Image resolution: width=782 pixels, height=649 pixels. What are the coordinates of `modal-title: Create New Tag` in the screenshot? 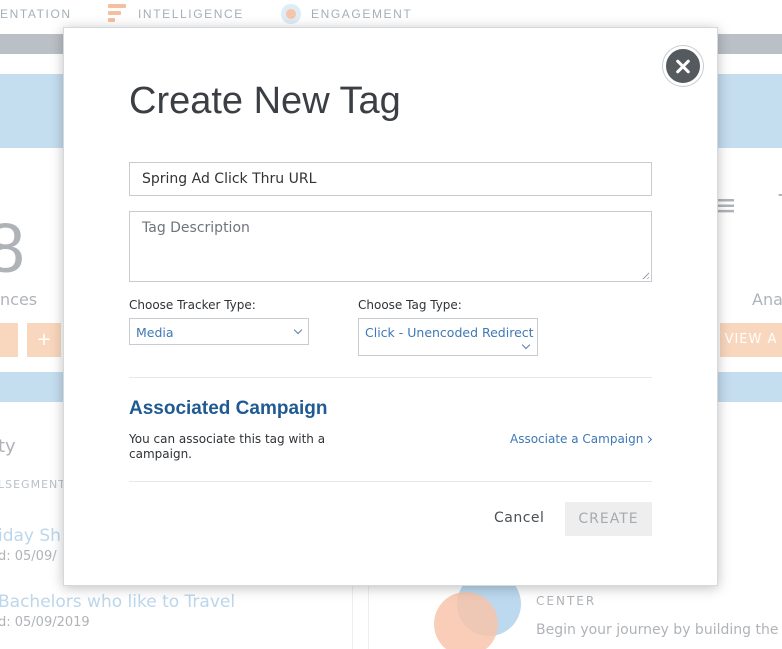 It's located at (265, 101).